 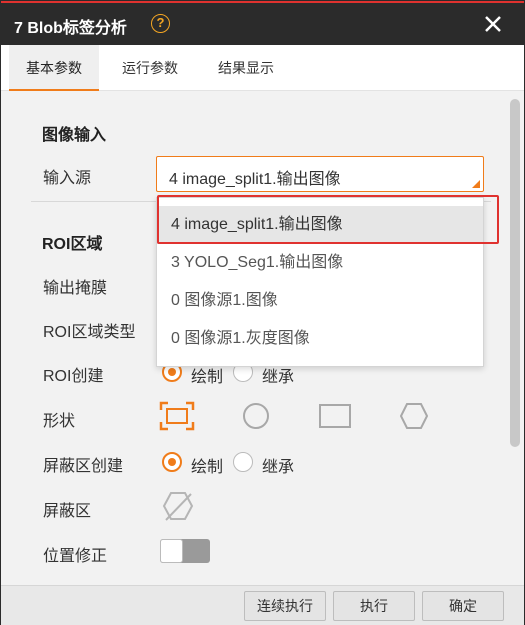 I want to click on ok-button: 确定, so click(x=463, y=606).